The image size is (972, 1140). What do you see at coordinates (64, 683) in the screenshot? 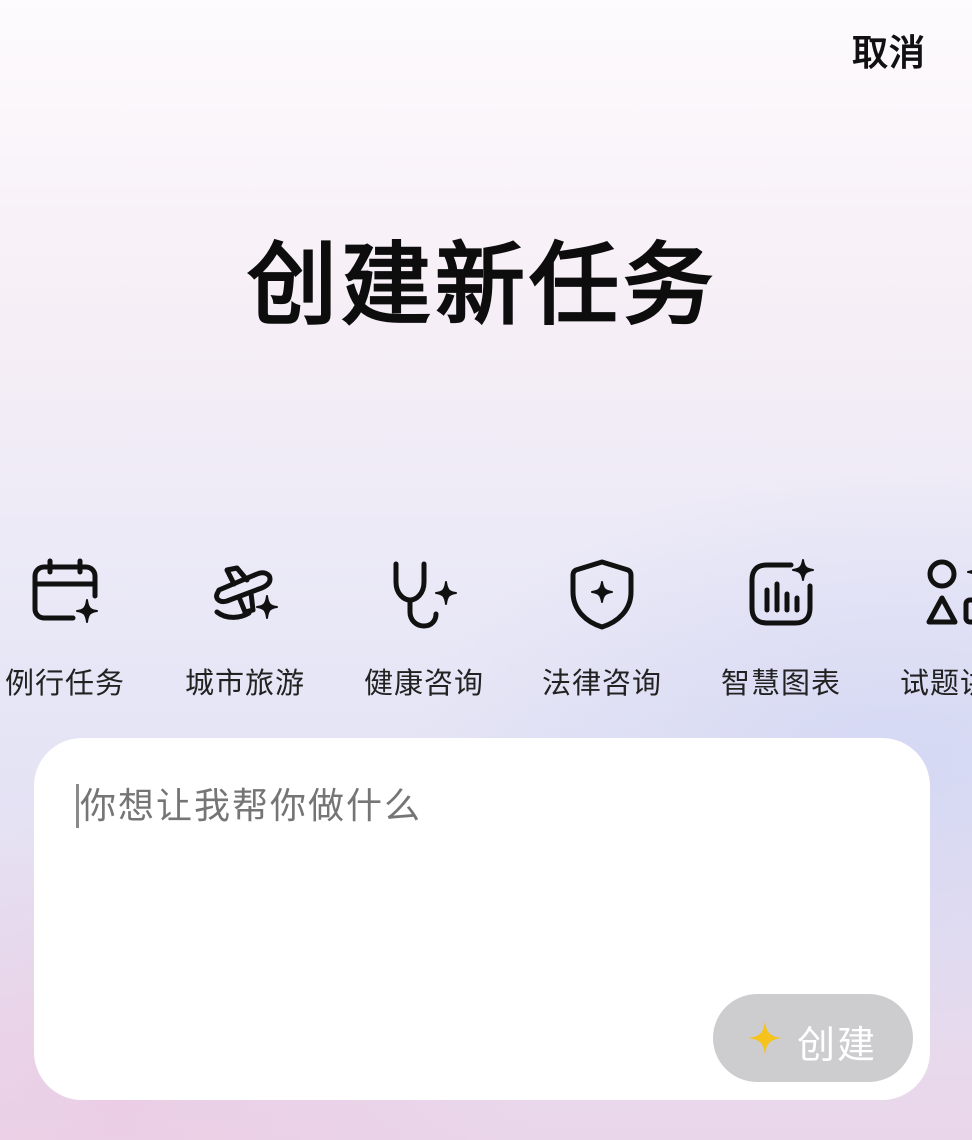
I see `category-label: 例行任务` at bounding box center [64, 683].